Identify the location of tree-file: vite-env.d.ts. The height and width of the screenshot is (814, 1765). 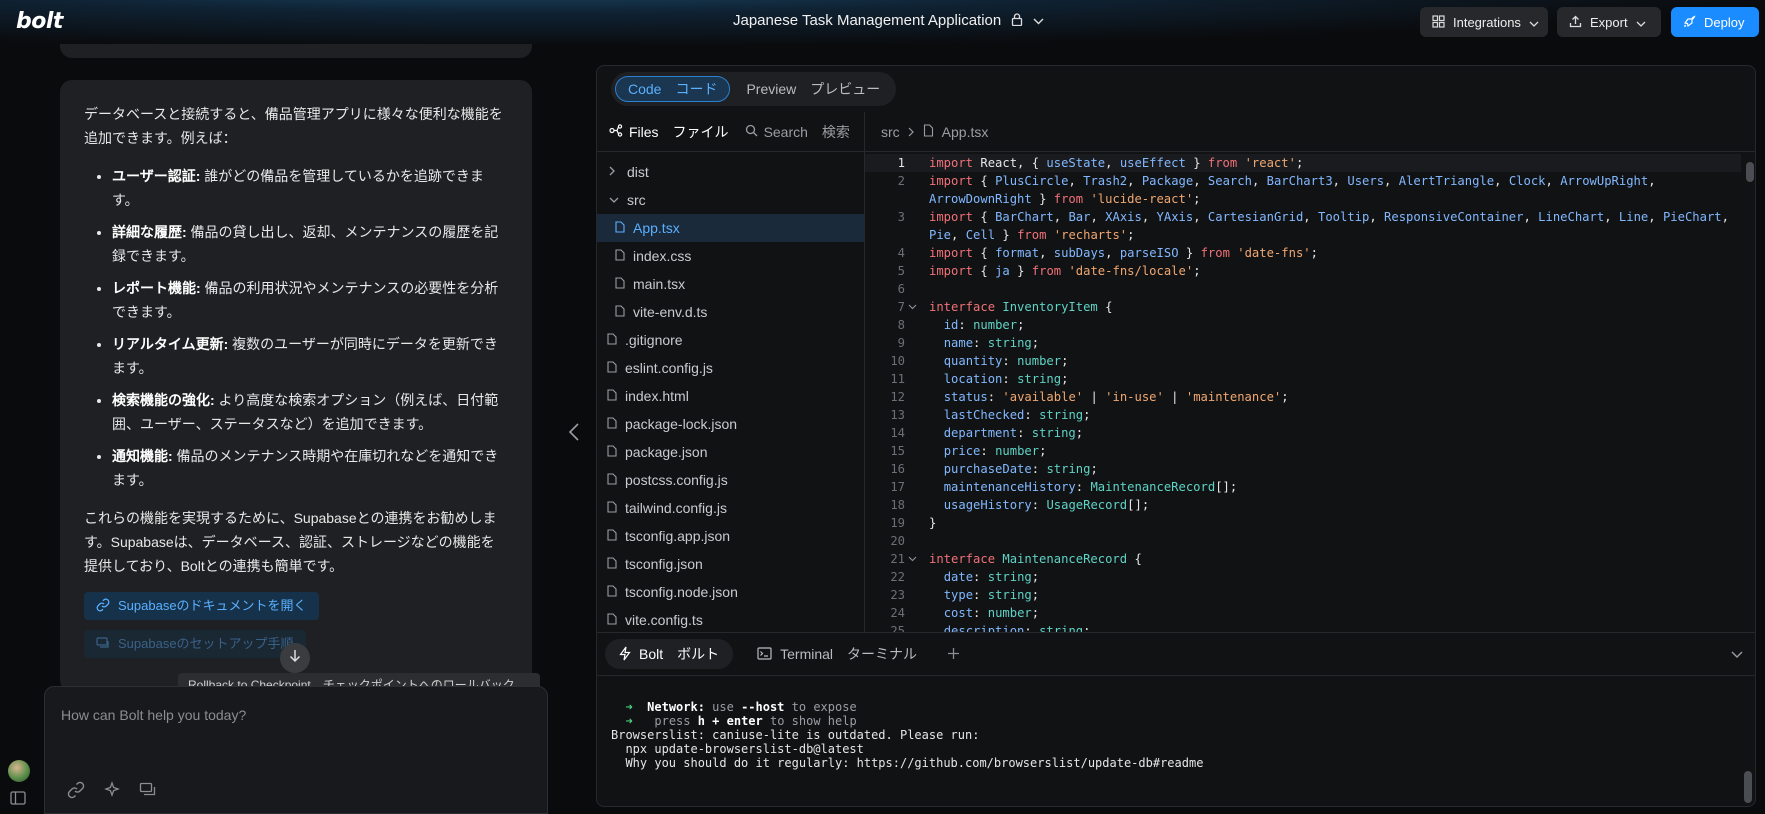
(730, 312).